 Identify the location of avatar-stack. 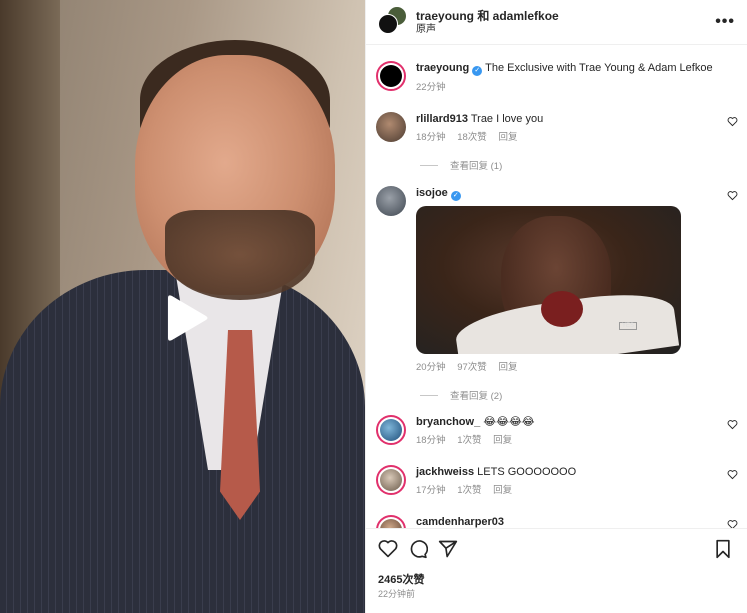
(394, 22).